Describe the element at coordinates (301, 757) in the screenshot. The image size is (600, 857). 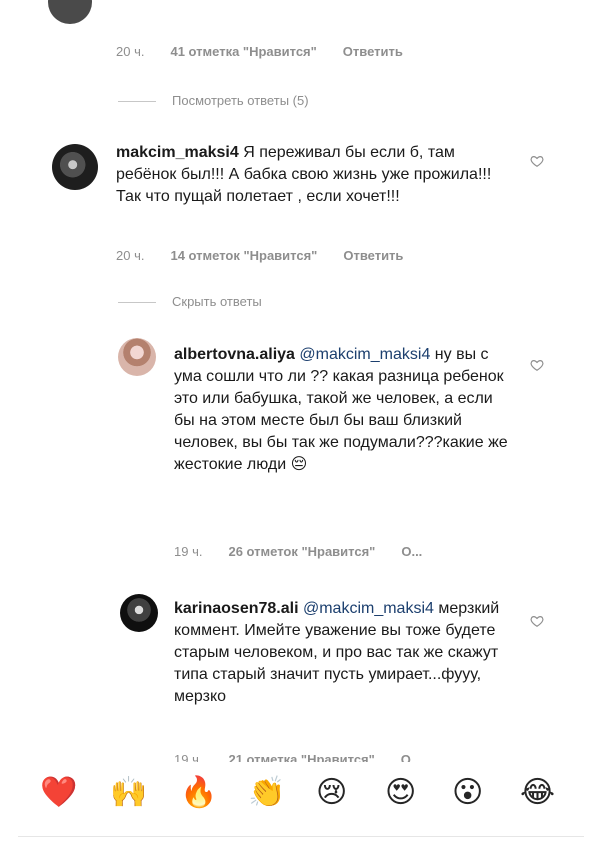
I see `likes-count: 21 отметка "Нравится"` at that location.